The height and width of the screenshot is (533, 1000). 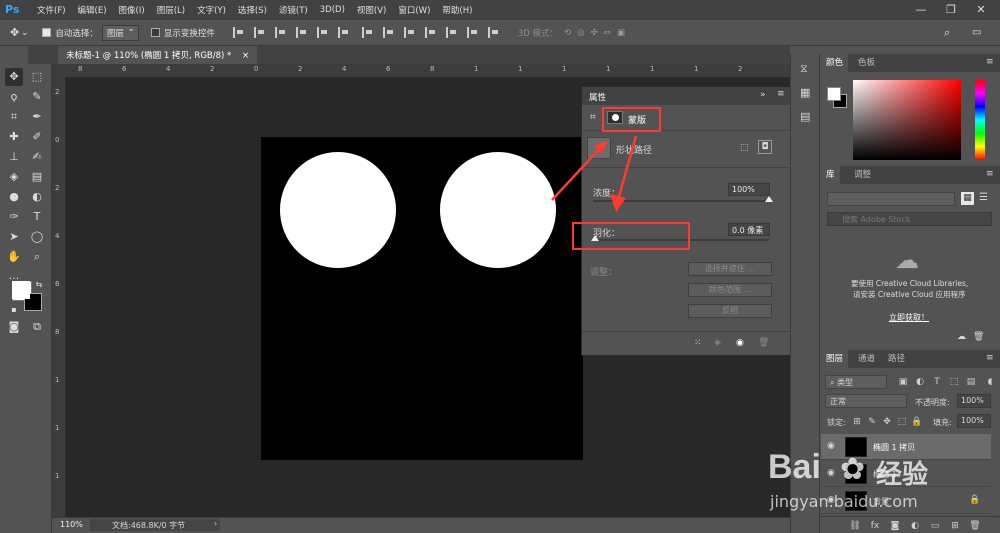 I want to click on menu-edit: 编辑(E), so click(x=92, y=10).